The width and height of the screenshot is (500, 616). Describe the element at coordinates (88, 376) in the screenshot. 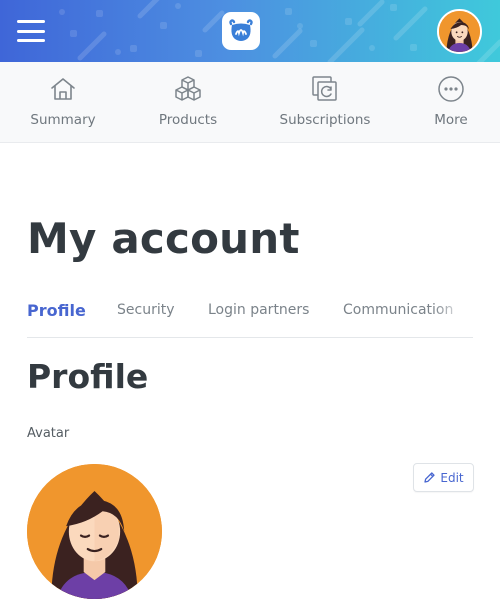

I see `section-title-profile: Profile` at that location.